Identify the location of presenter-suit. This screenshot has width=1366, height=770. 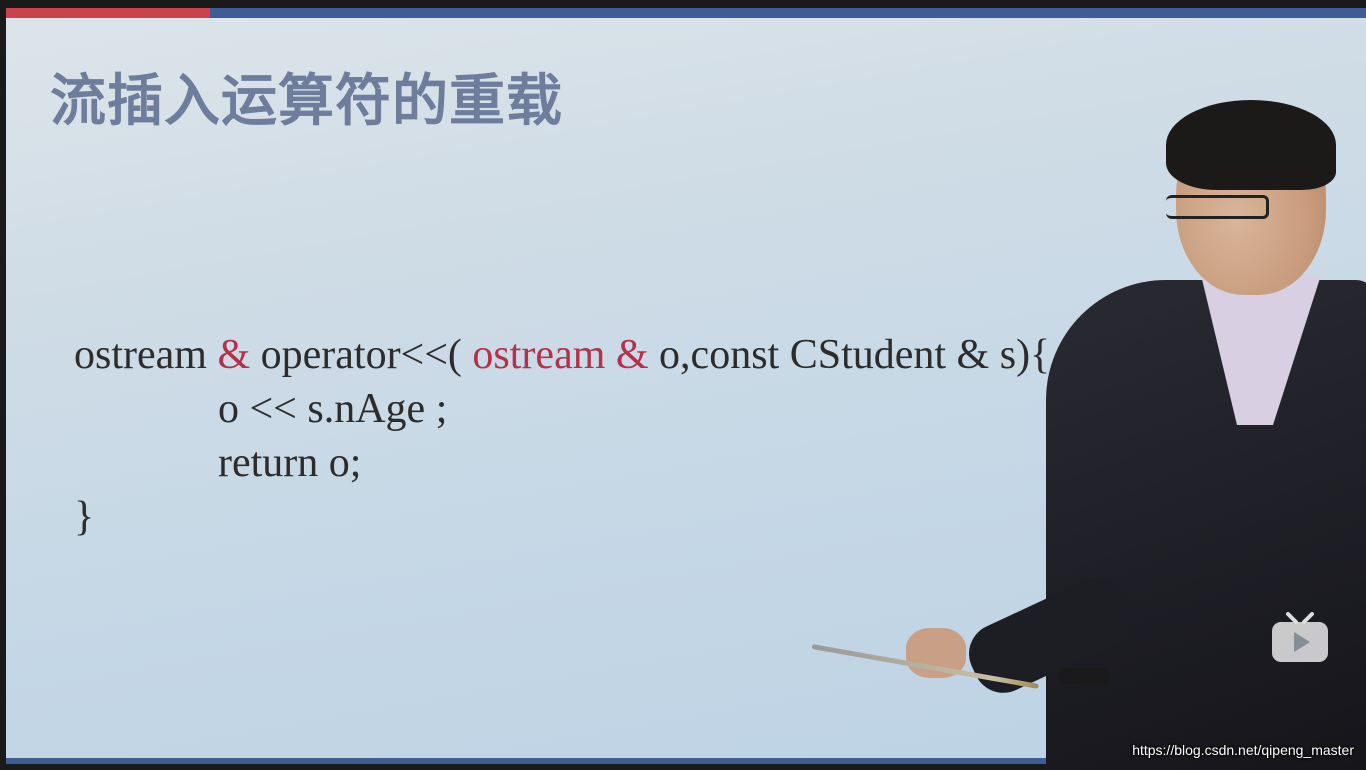
(1206, 525).